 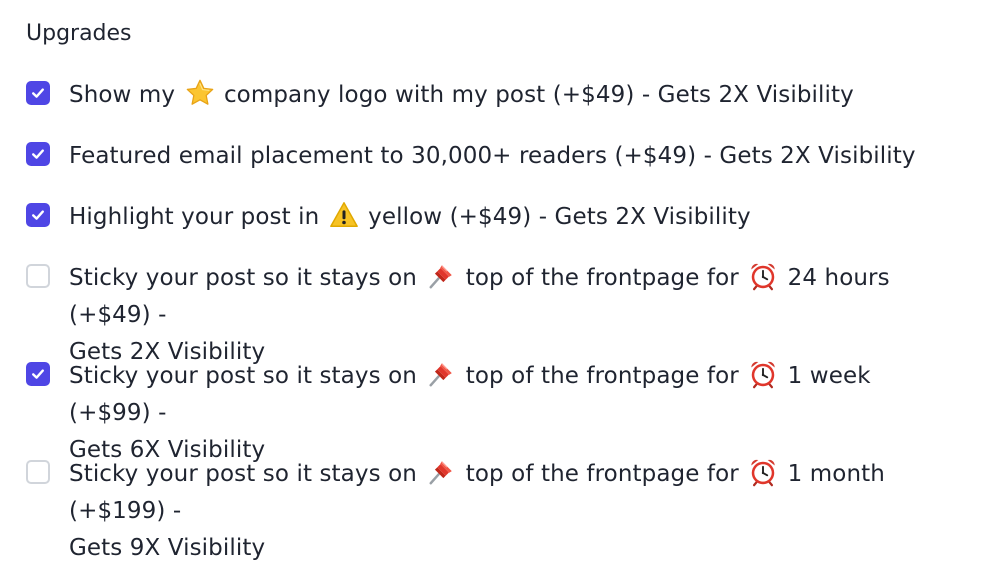 I want to click on logo-upgrade-checkbox, so click(x=38, y=93).